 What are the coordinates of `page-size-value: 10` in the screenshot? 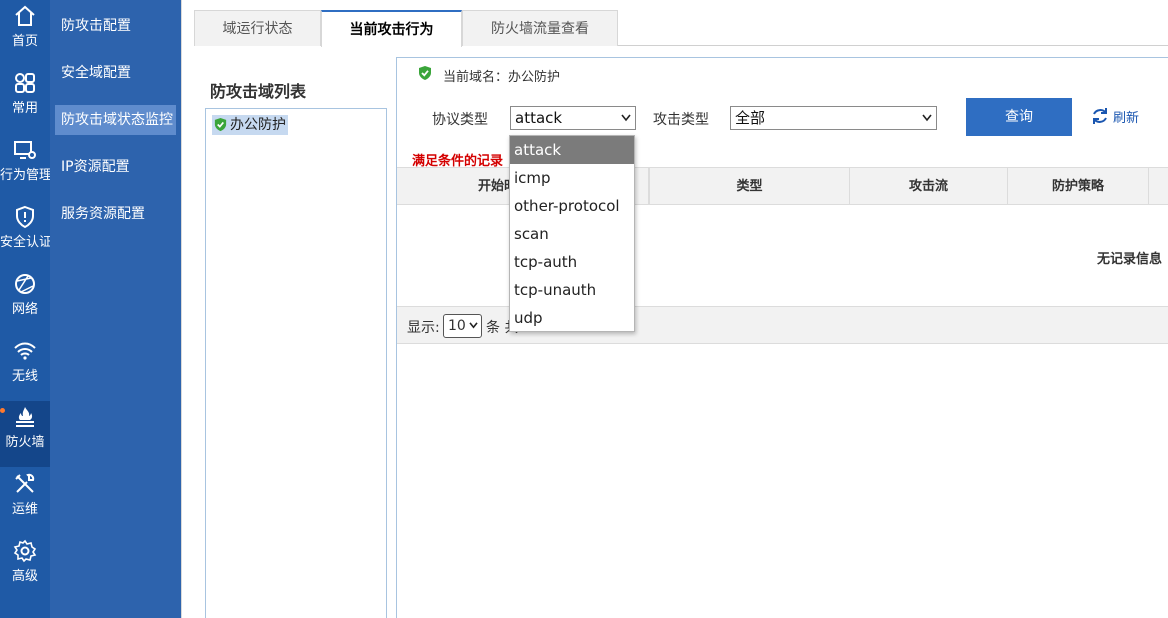 It's located at (457, 326).